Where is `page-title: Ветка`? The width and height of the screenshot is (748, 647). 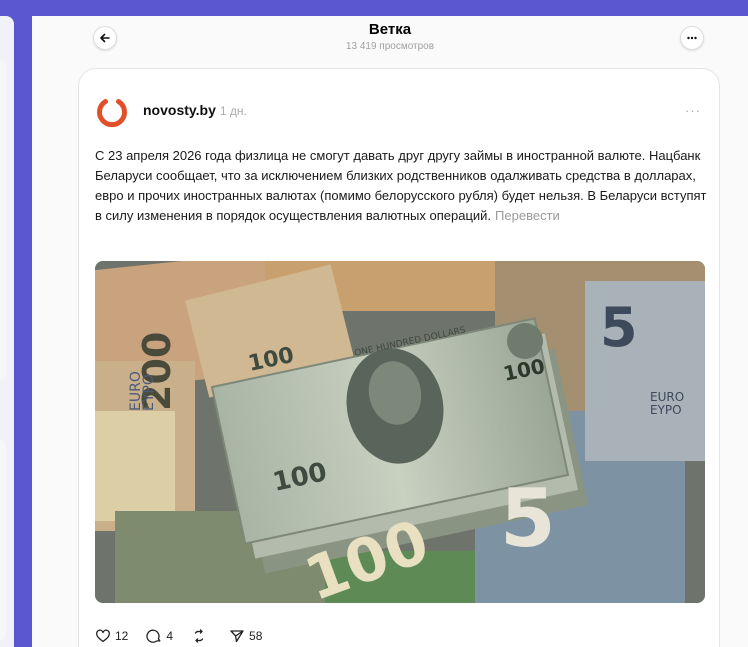
page-title: Ветка is located at coordinates (390, 29).